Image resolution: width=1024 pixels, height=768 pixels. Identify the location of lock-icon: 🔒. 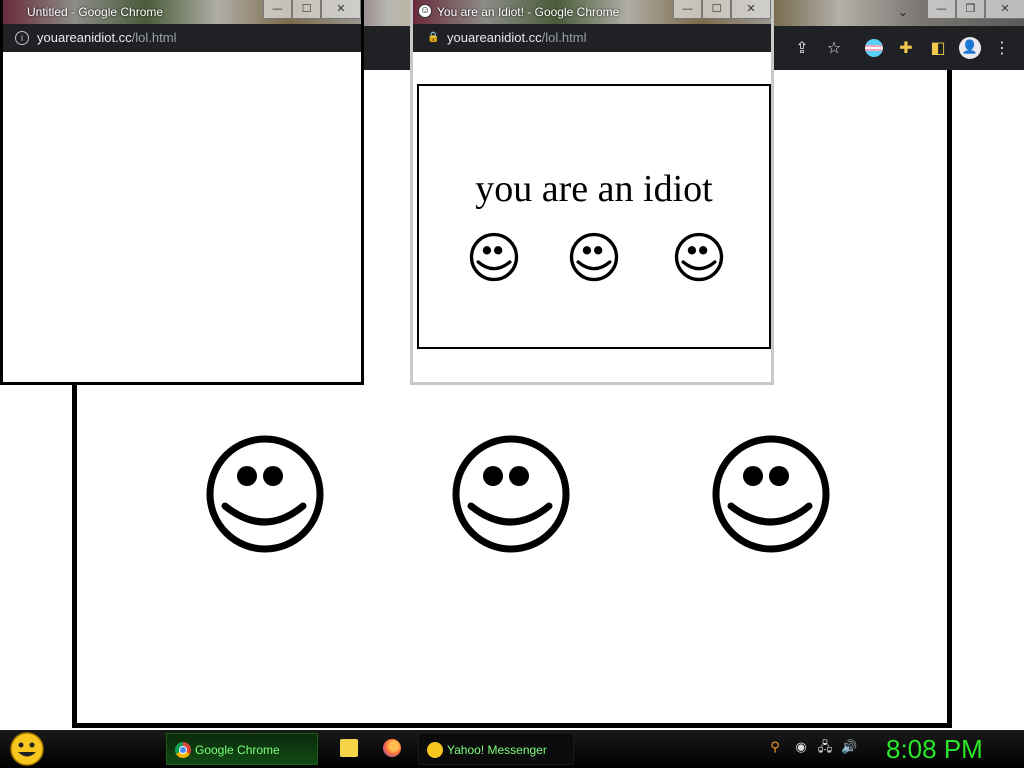
(433, 38).